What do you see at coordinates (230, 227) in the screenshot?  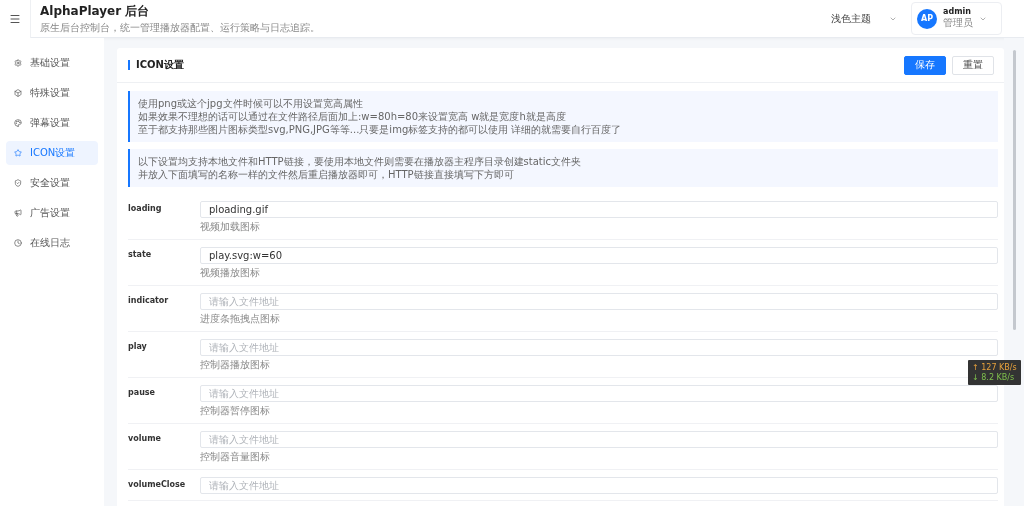 I see `field-hint: 视频加载图标` at bounding box center [230, 227].